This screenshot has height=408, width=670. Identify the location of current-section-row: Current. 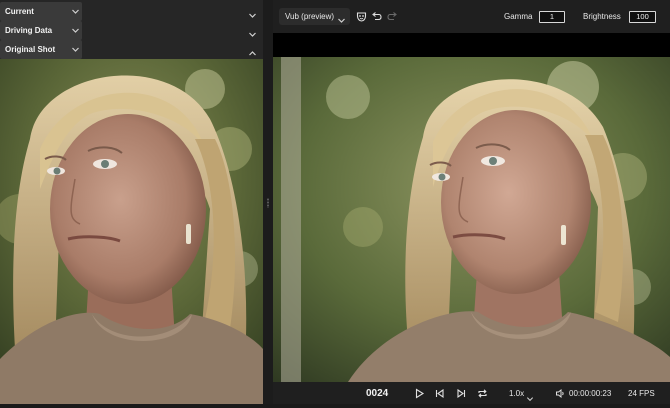
(131, 11).